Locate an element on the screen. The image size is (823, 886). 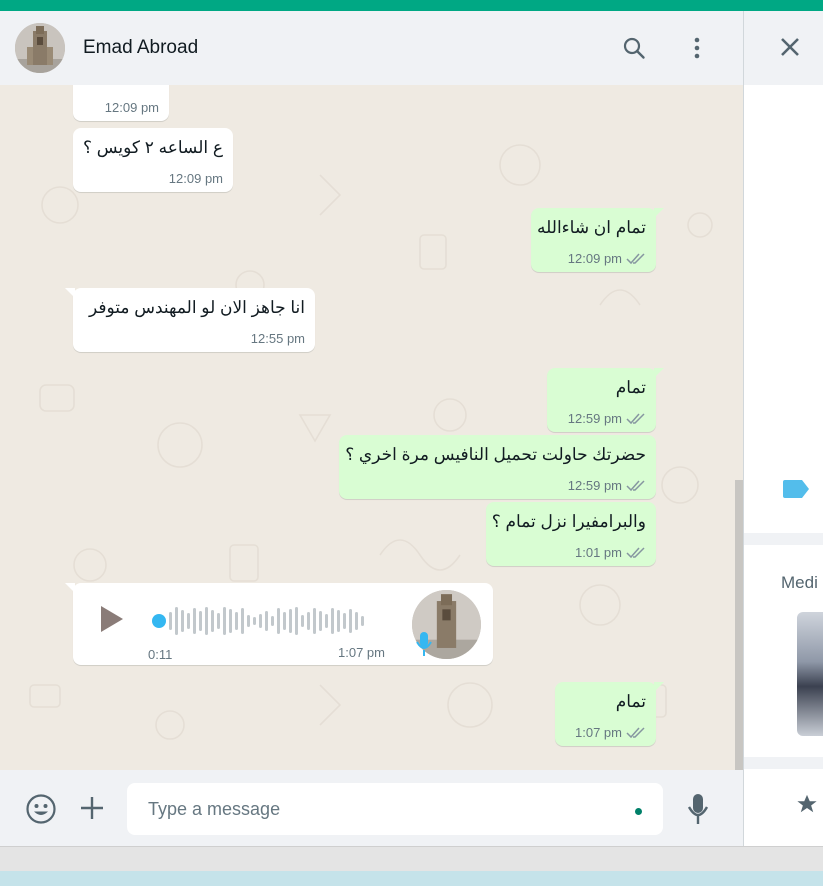
message-incoming: ع الساعه ٢ كويس ؟ 12:09 pm is located at coordinates (153, 160).